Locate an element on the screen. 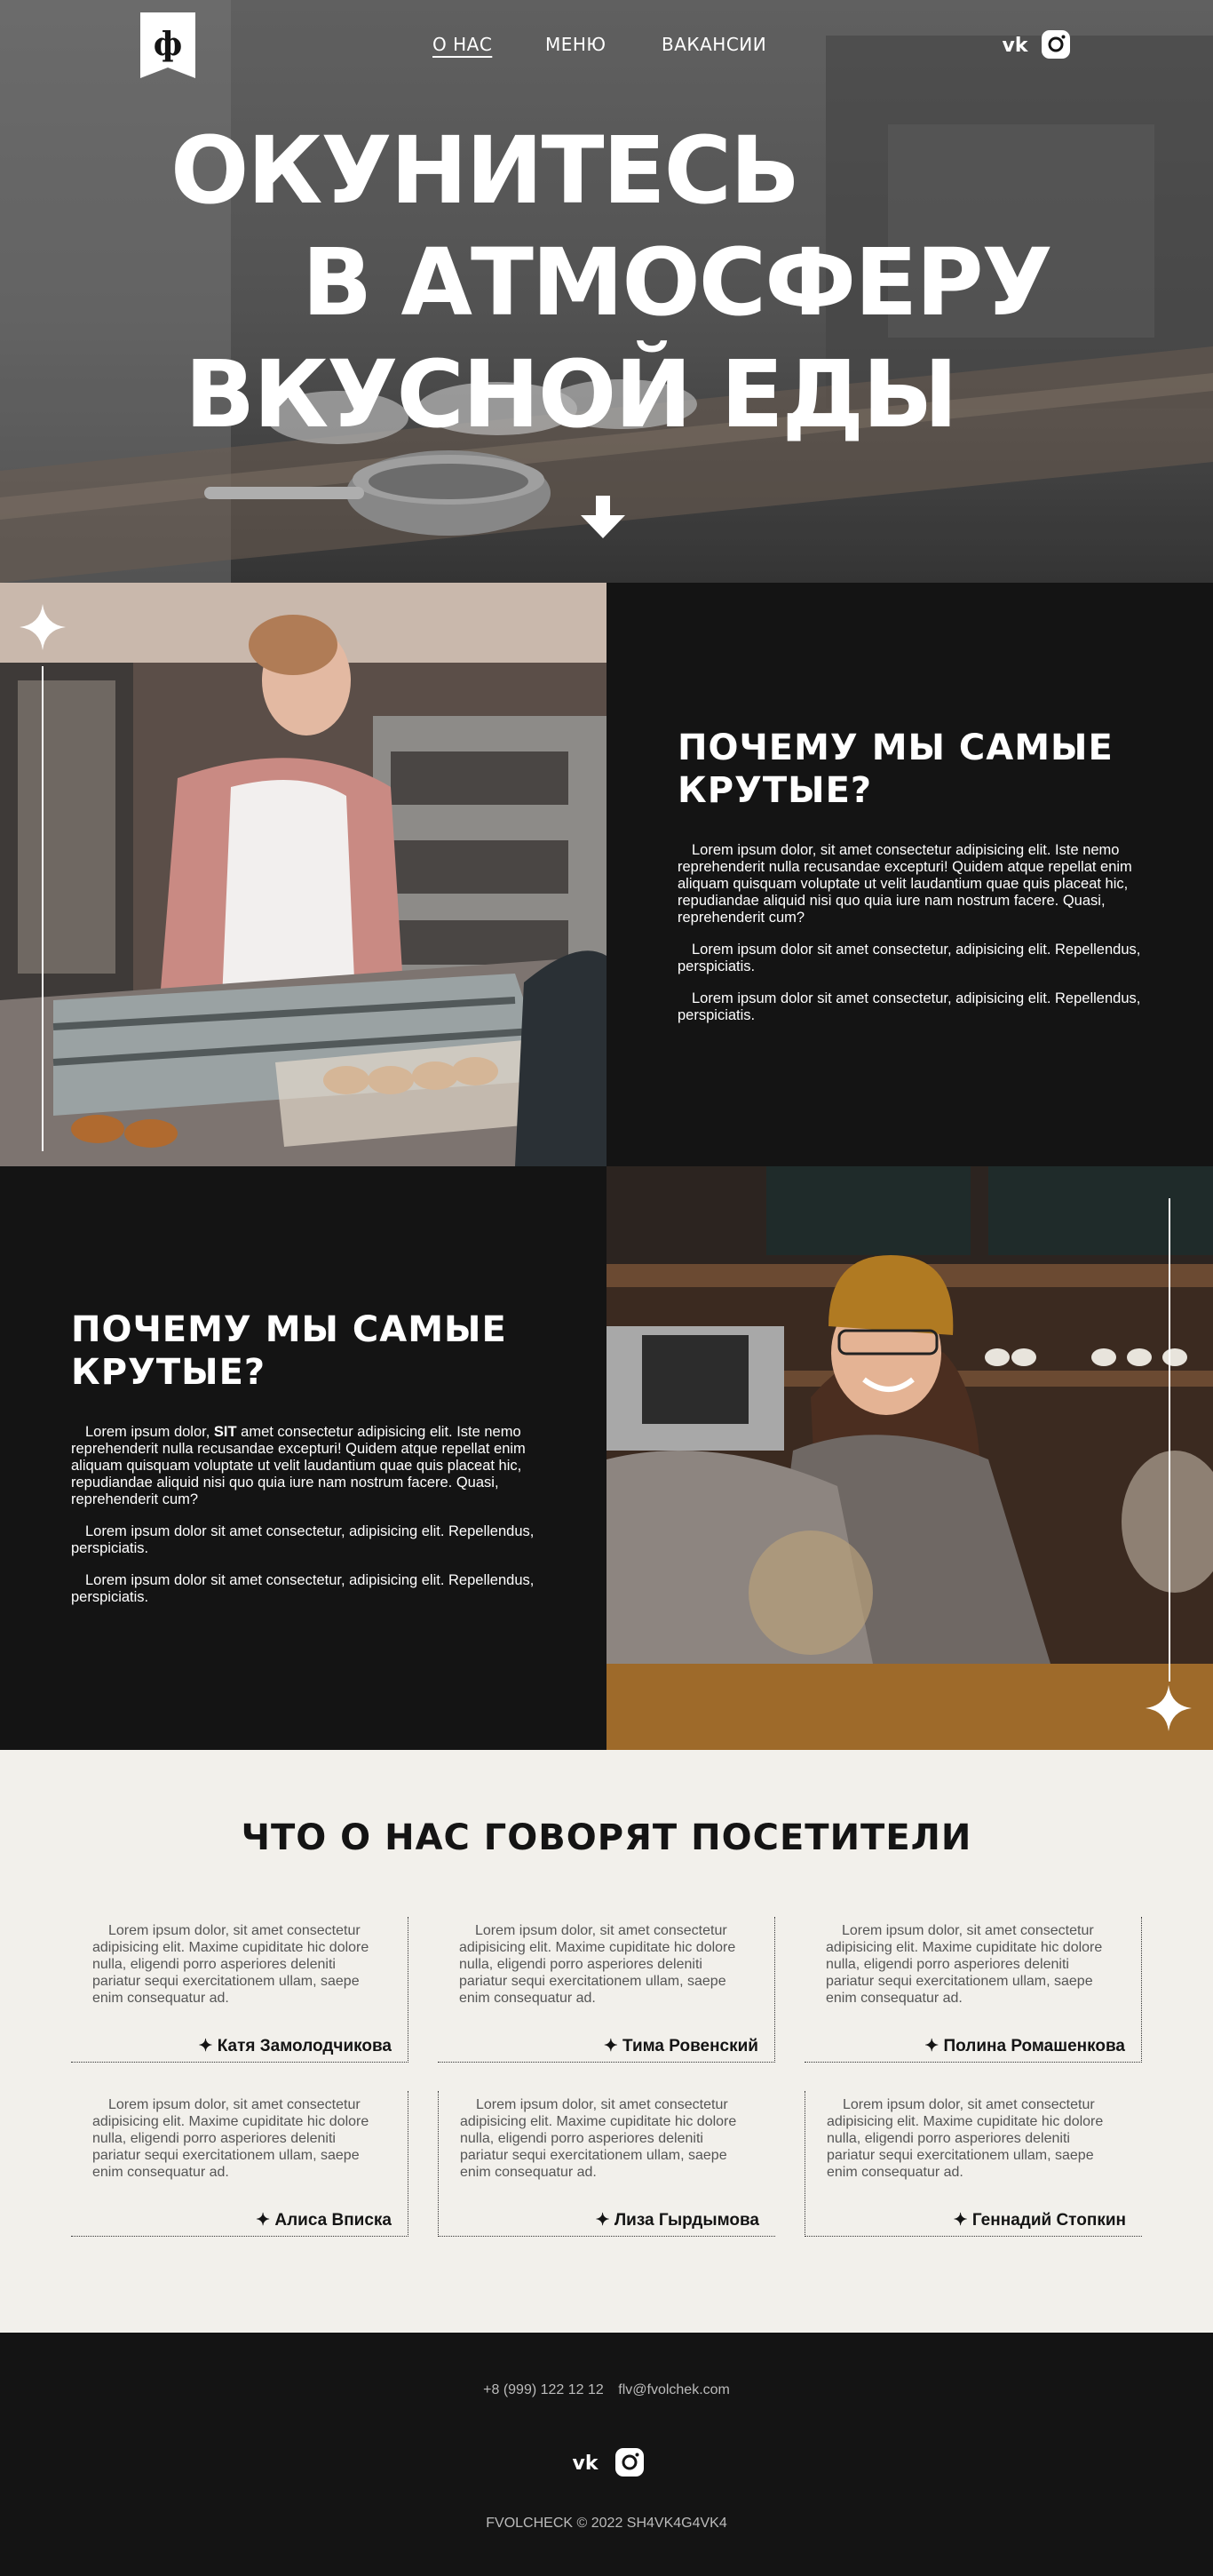 The width and height of the screenshot is (1213, 2576). reviews-title: ЧТО О НАС ГОВОРЯТ ПОСЕТИТЕЛИ is located at coordinates (606, 1837).